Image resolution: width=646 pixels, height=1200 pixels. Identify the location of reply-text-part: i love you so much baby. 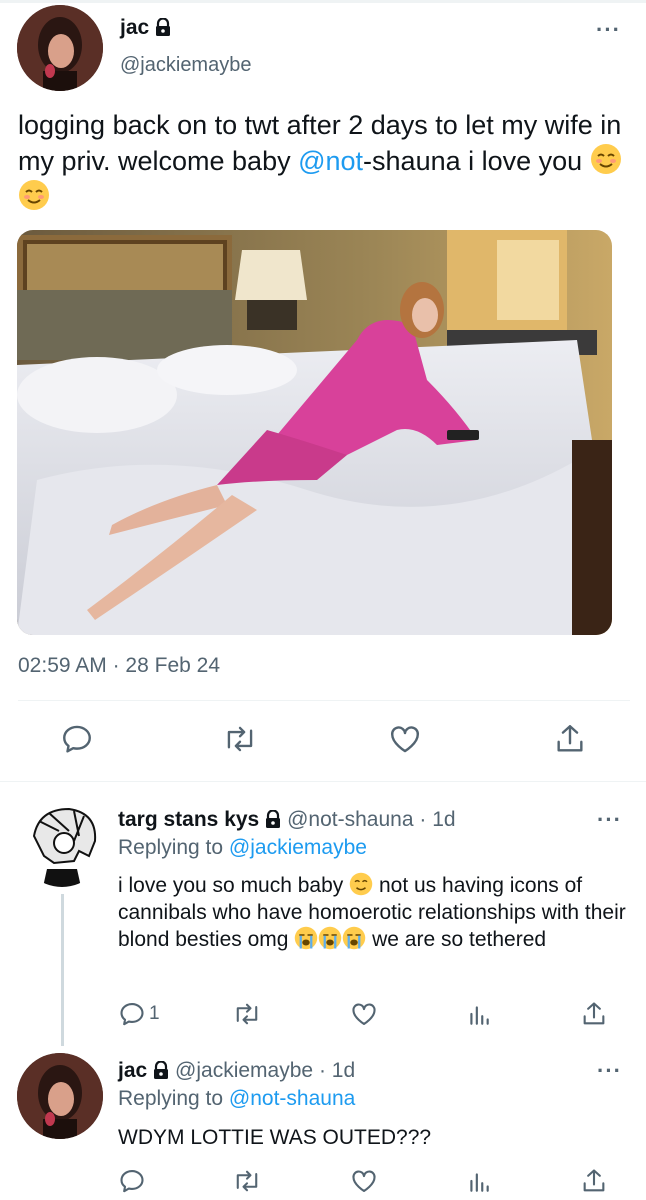
(231, 885).